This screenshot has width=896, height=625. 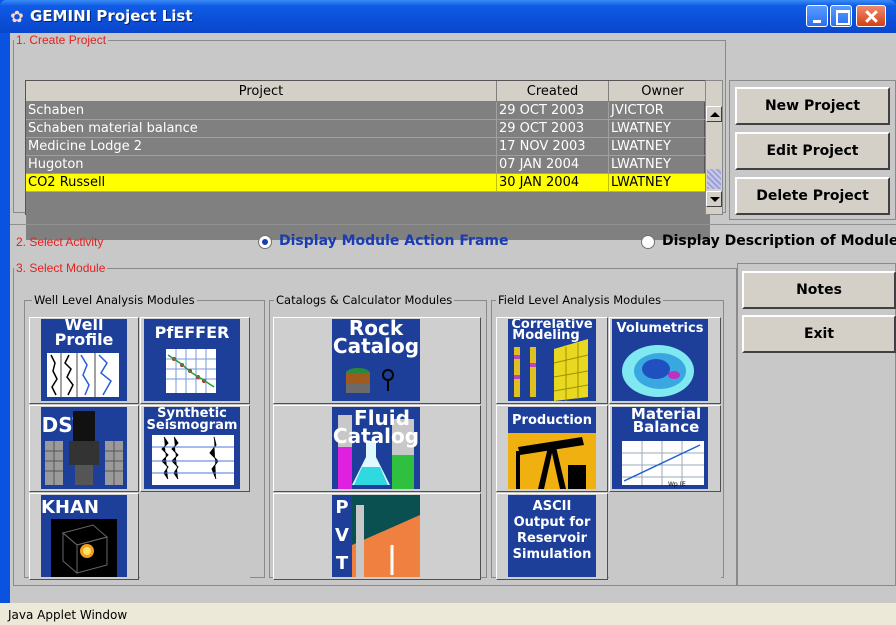 I want to click on scroll-down-button, so click(x=714, y=199).